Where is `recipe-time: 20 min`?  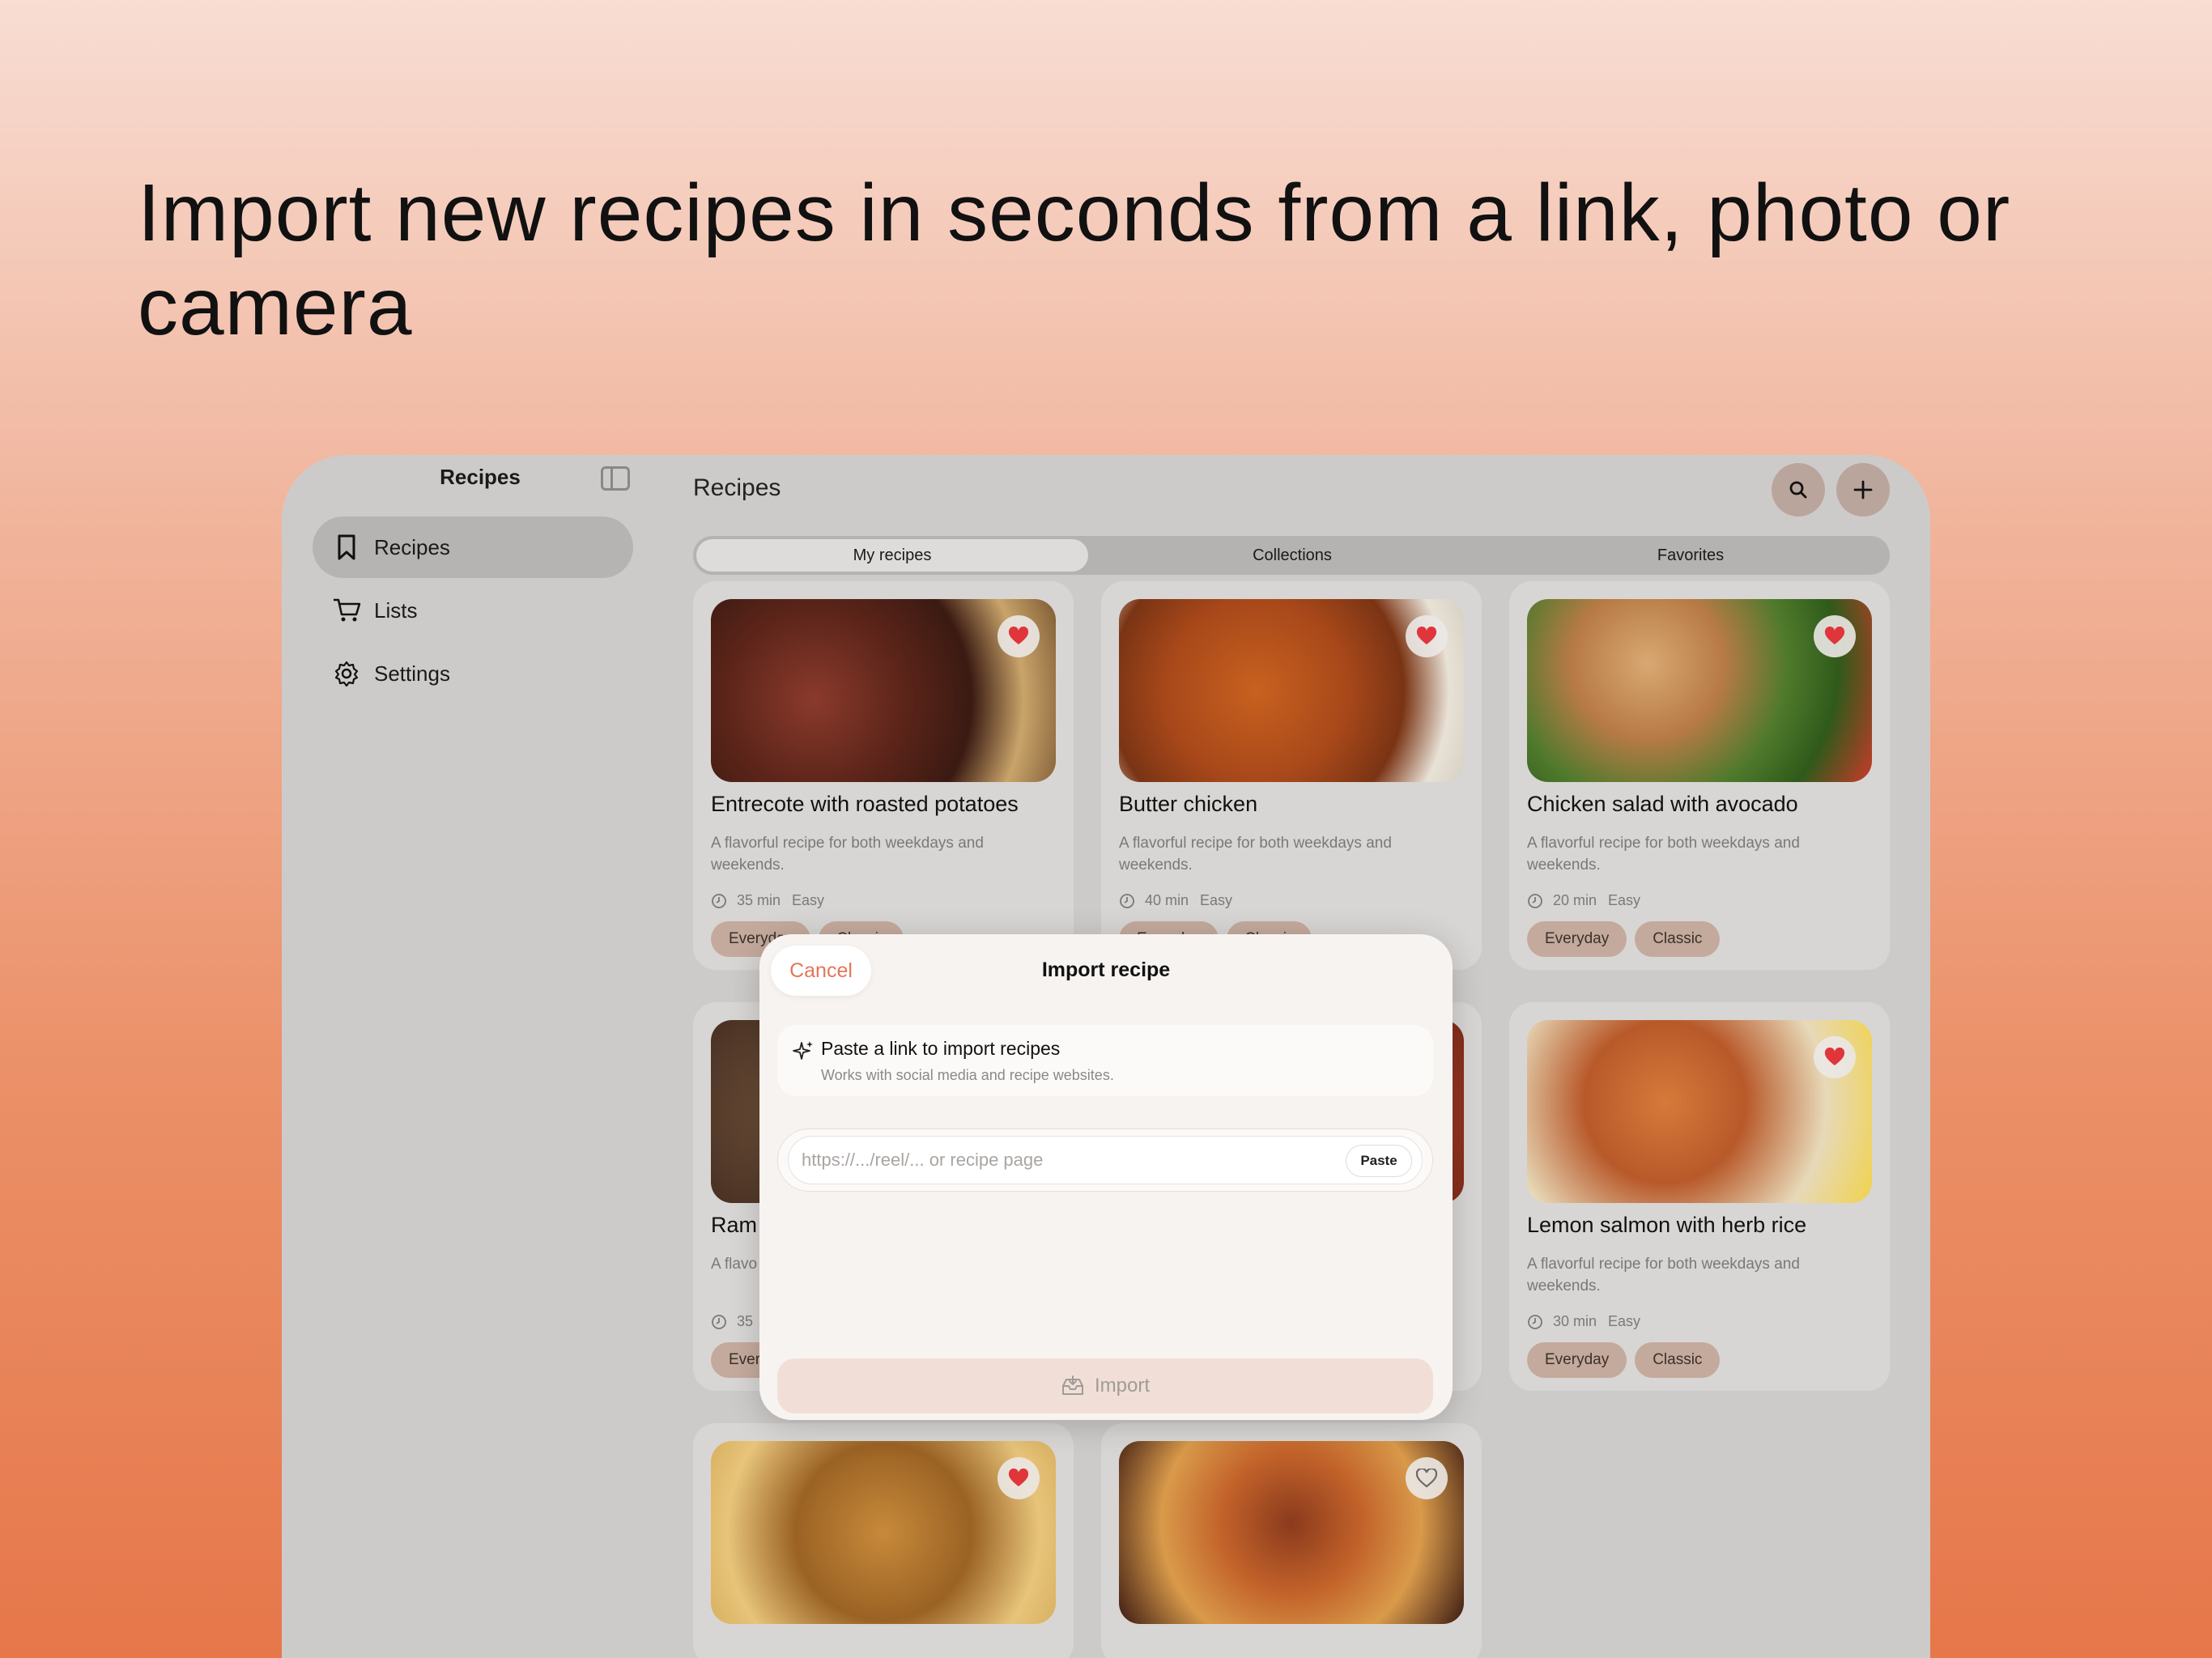
recipe-time: 20 min is located at coordinates (1575, 900).